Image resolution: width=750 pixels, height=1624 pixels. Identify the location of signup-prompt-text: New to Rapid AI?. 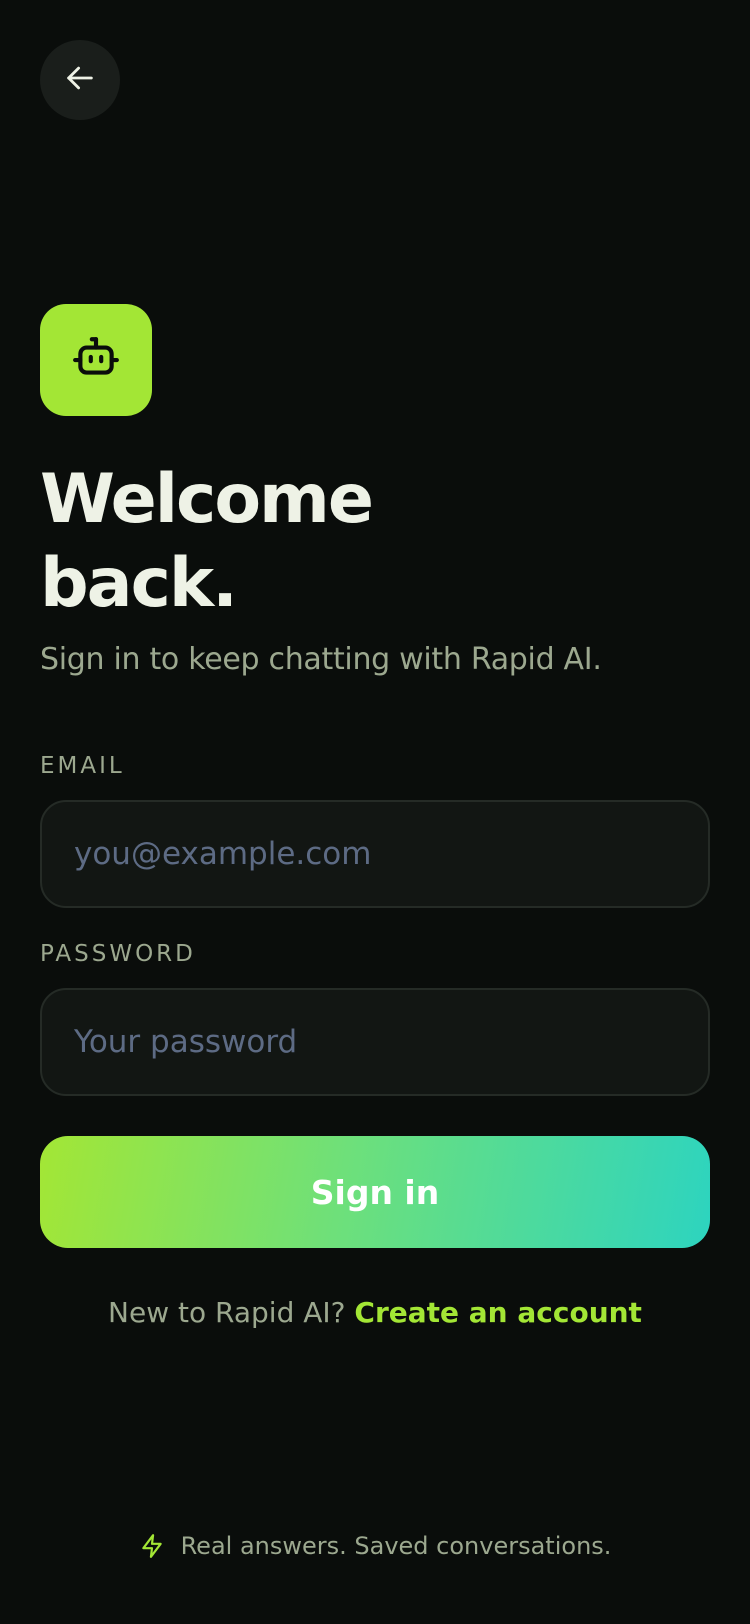
(231, 1312).